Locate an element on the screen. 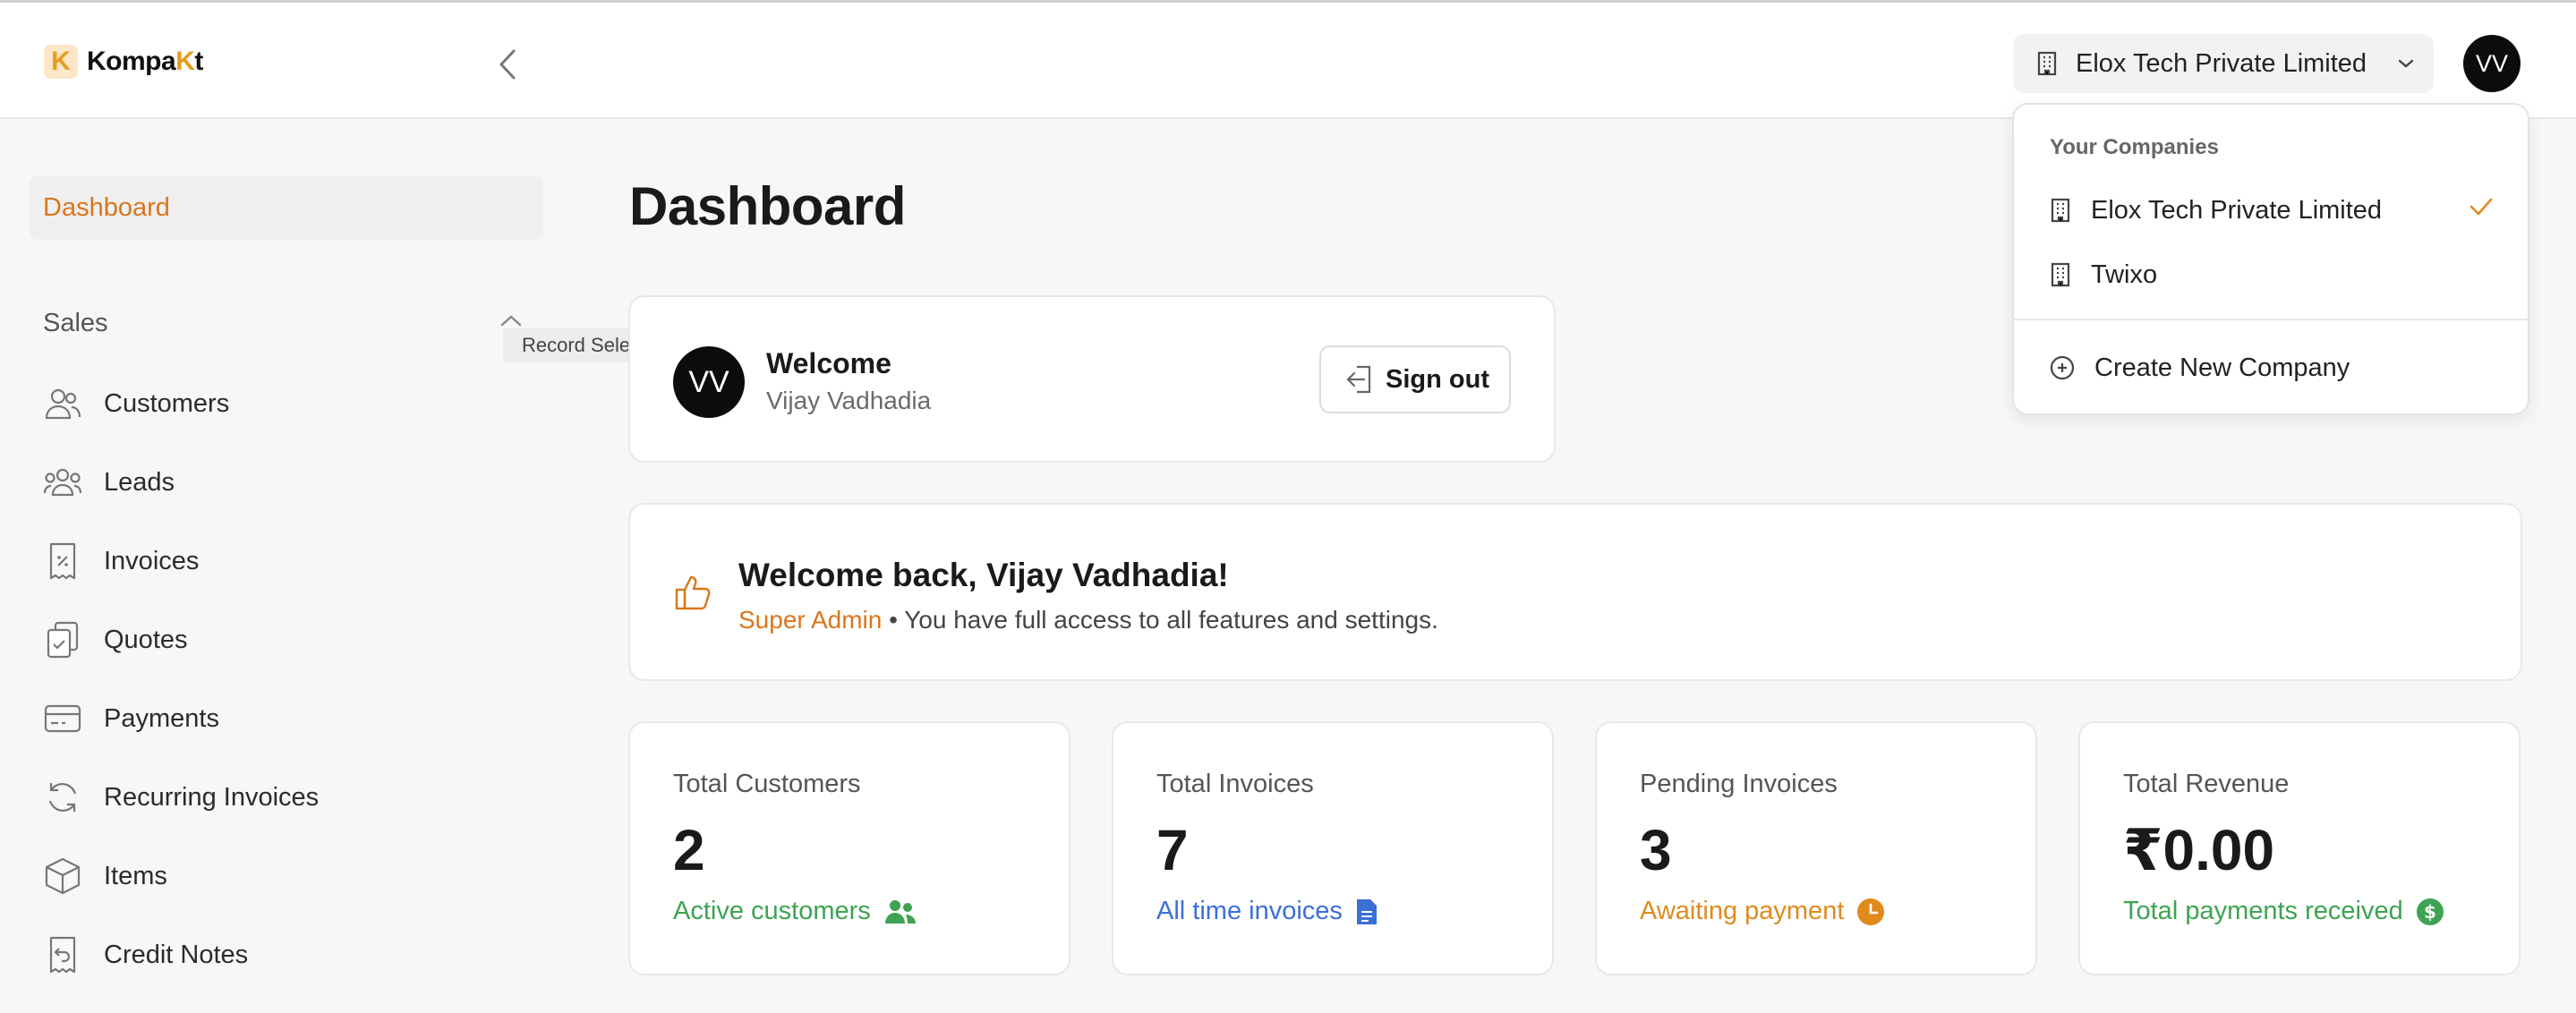  sidebar-item-items: Items is located at coordinates (105, 876).